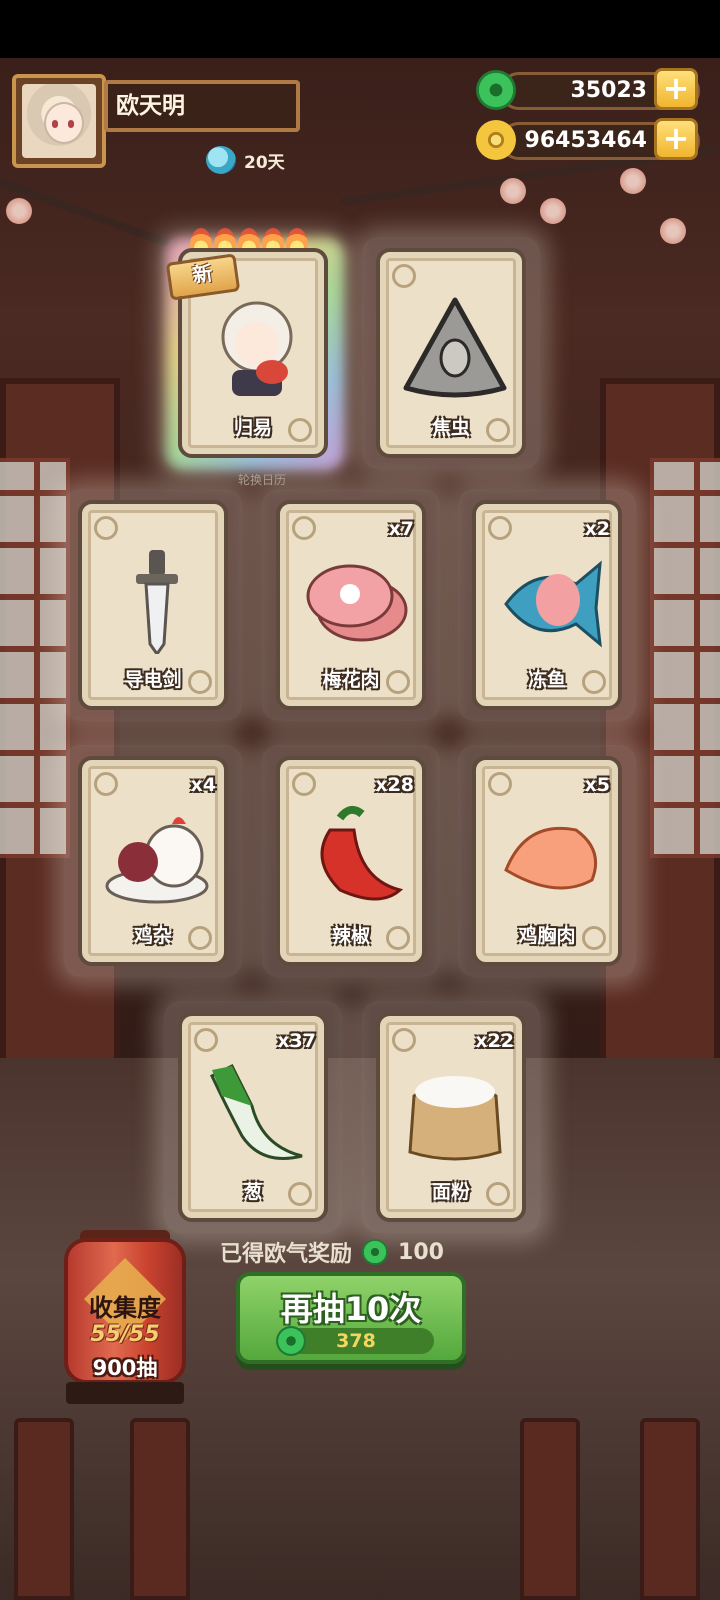 Image resolution: width=720 pixels, height=1600 pixels. What do you see at coordinates (351, 1309) in the screenshot?
I see `redraw-label: 再抽10次` at bounding box center [351, 1309].